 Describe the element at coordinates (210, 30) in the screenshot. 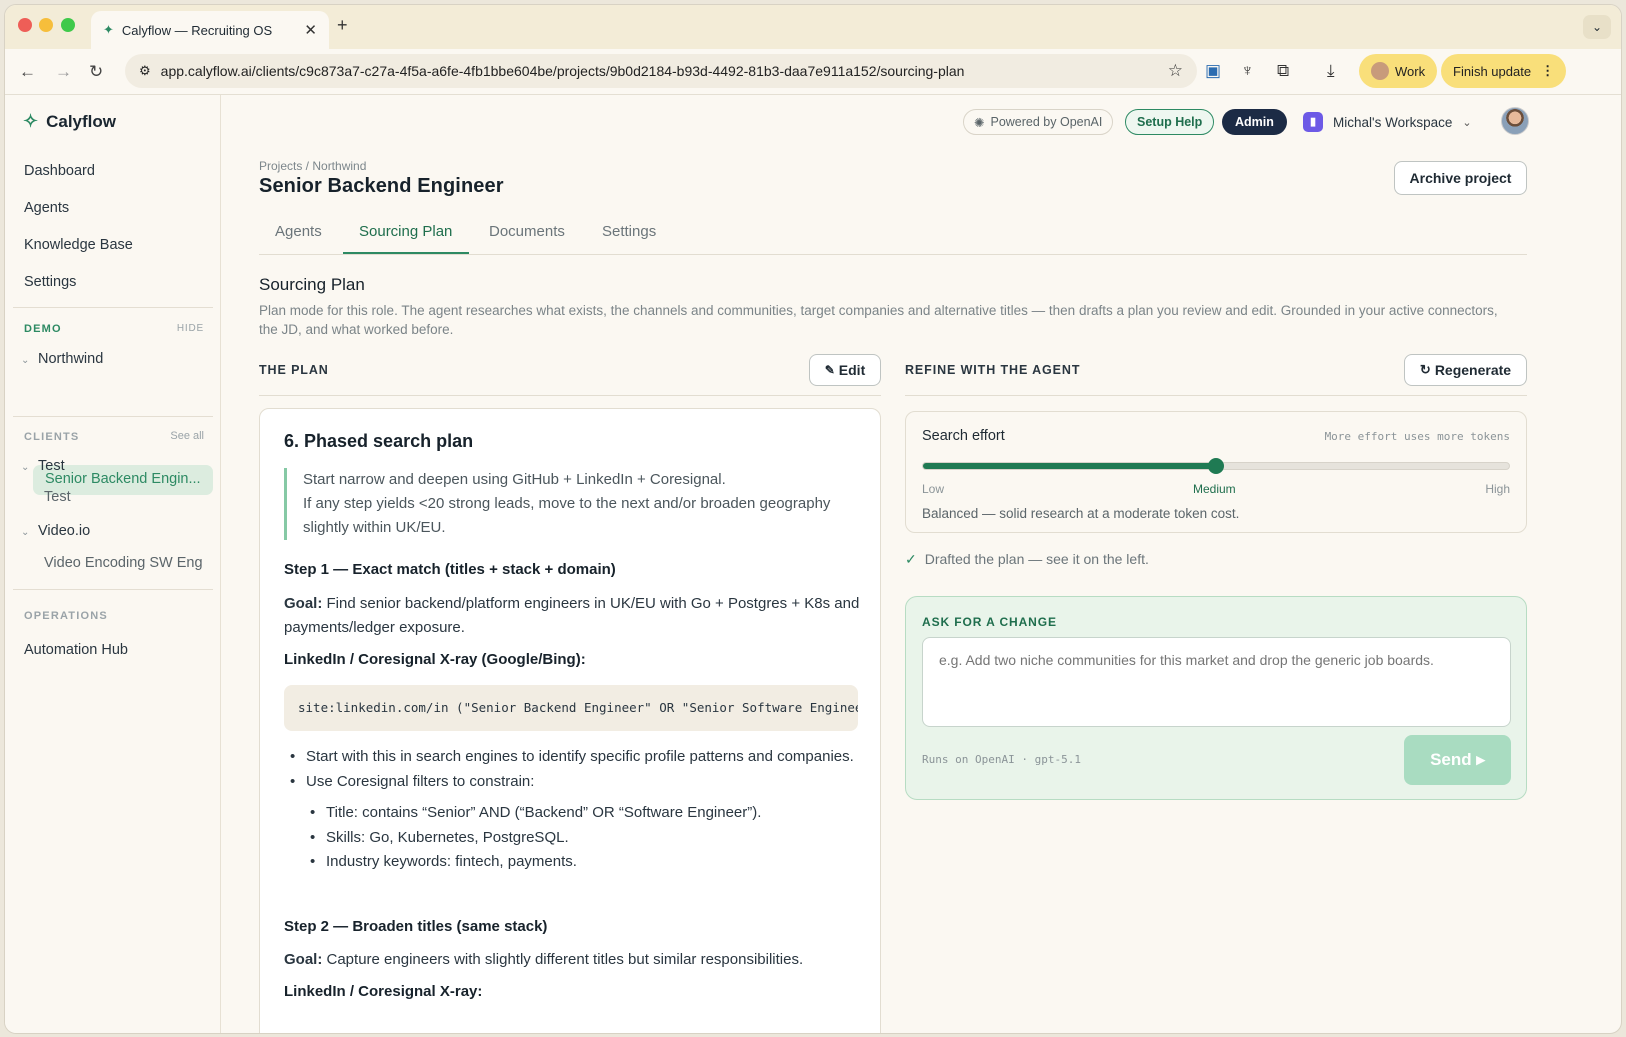

I see `browser-tab: ✦ Calyflow — Recruiting OS ✕` at that location.